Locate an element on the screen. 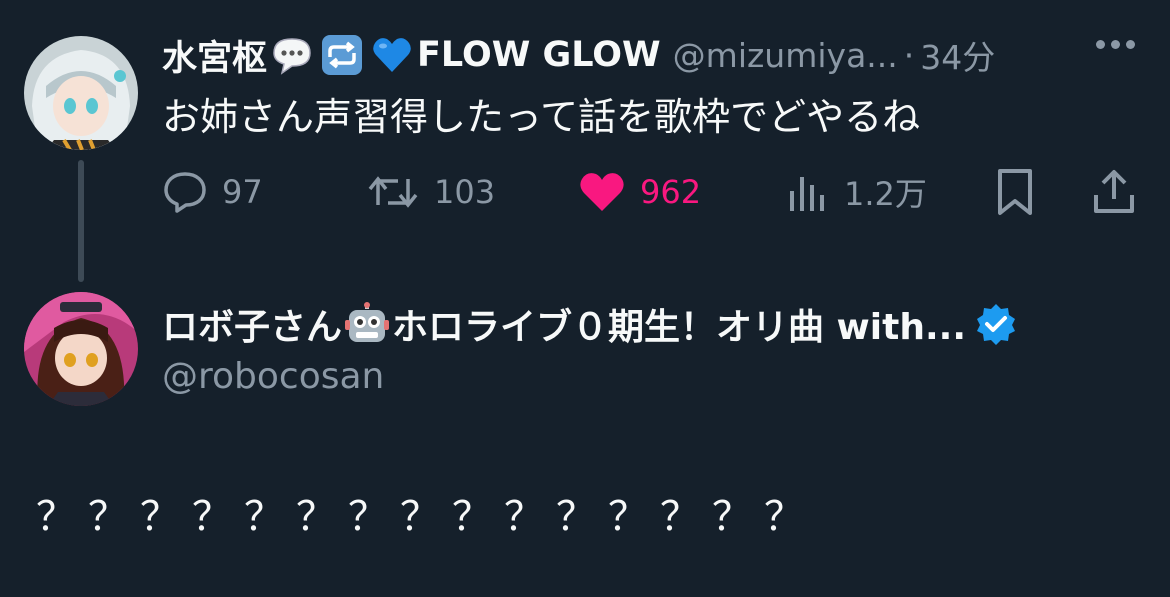 The height and width of the screenshot is (597, 1170). view-count: 1.2万 is located at coordinates (885, 194).